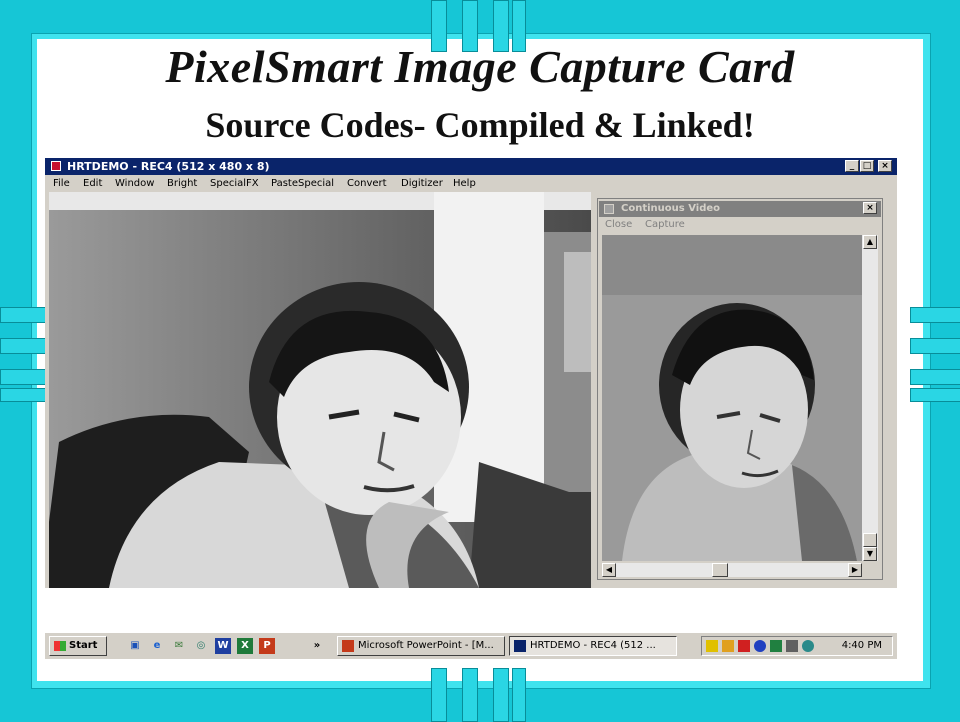 The height and width of the screenshot is (722, 960). I want to click on video-window-title: Continuous Video, so click(670, 208).